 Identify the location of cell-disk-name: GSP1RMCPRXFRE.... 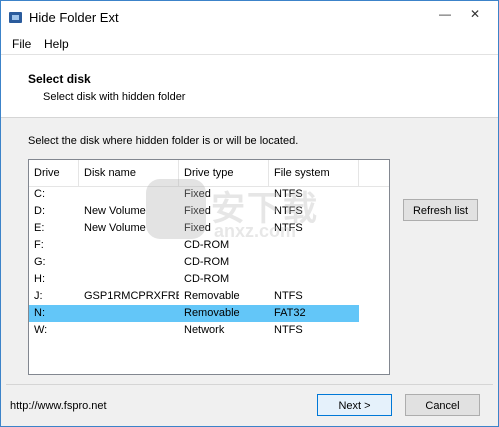
(131, 296).